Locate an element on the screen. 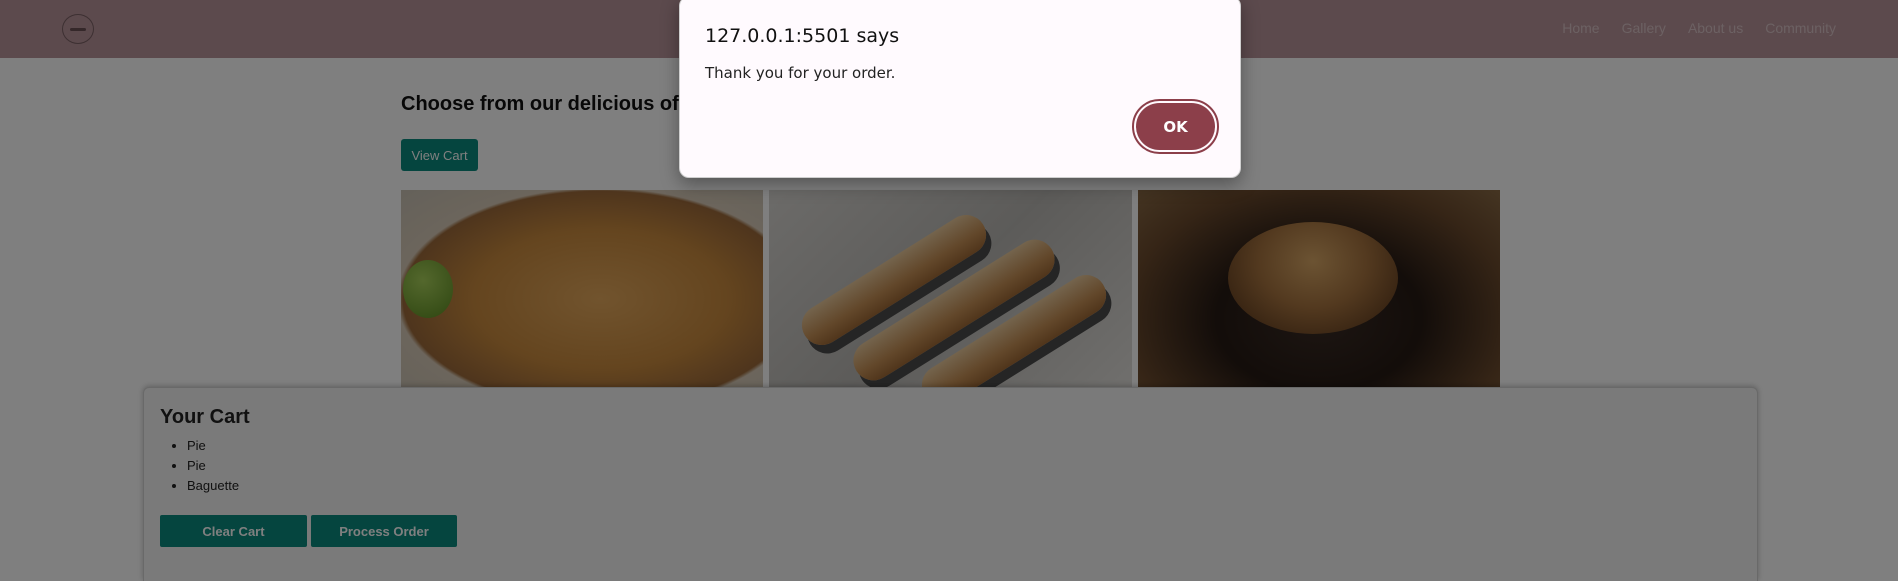 The image size is (1898, 581). ok-focus-ring: OK is located at coordinates (1175, 126).